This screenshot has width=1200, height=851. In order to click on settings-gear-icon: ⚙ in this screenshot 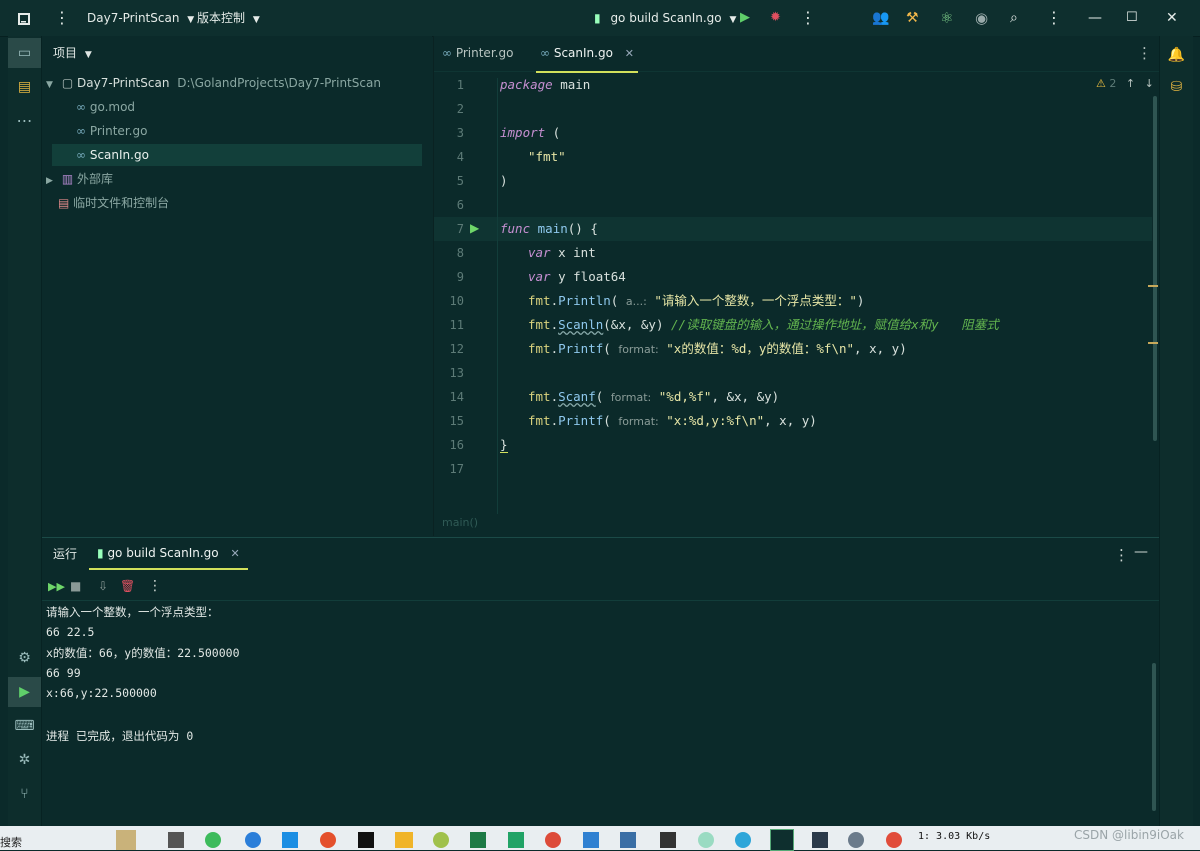, I will do `click(24, 658)`.